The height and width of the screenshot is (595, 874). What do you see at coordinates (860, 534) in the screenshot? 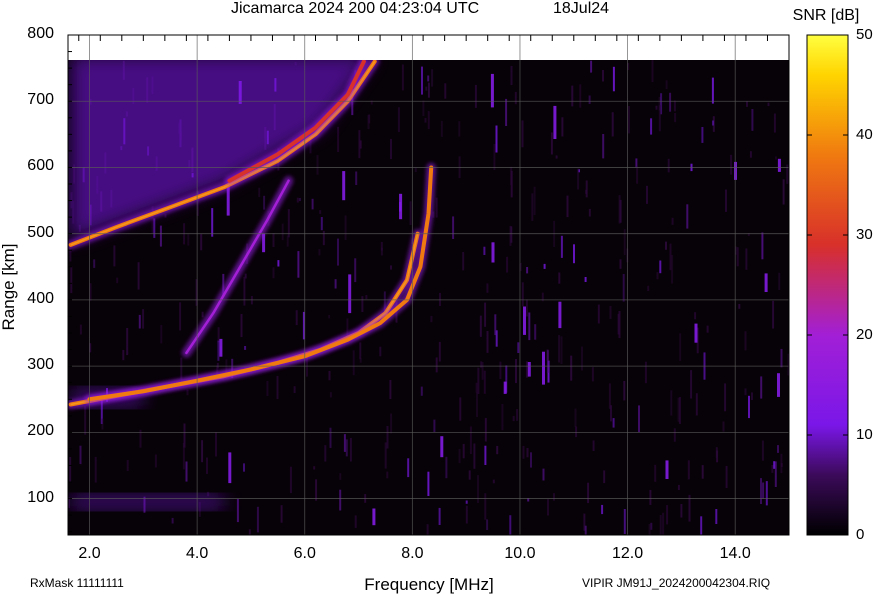
I see `colorbar-tick-label: 0` at bounding box center [860, 534].